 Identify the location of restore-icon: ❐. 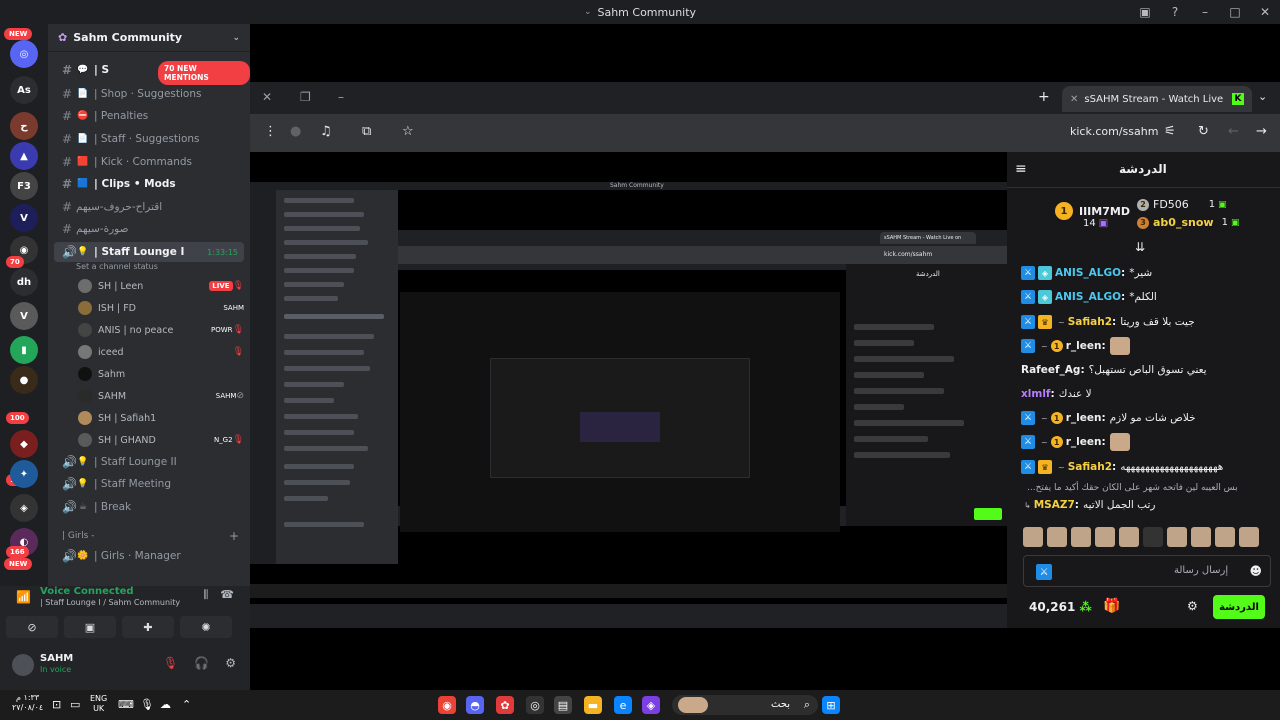
(305, 97).